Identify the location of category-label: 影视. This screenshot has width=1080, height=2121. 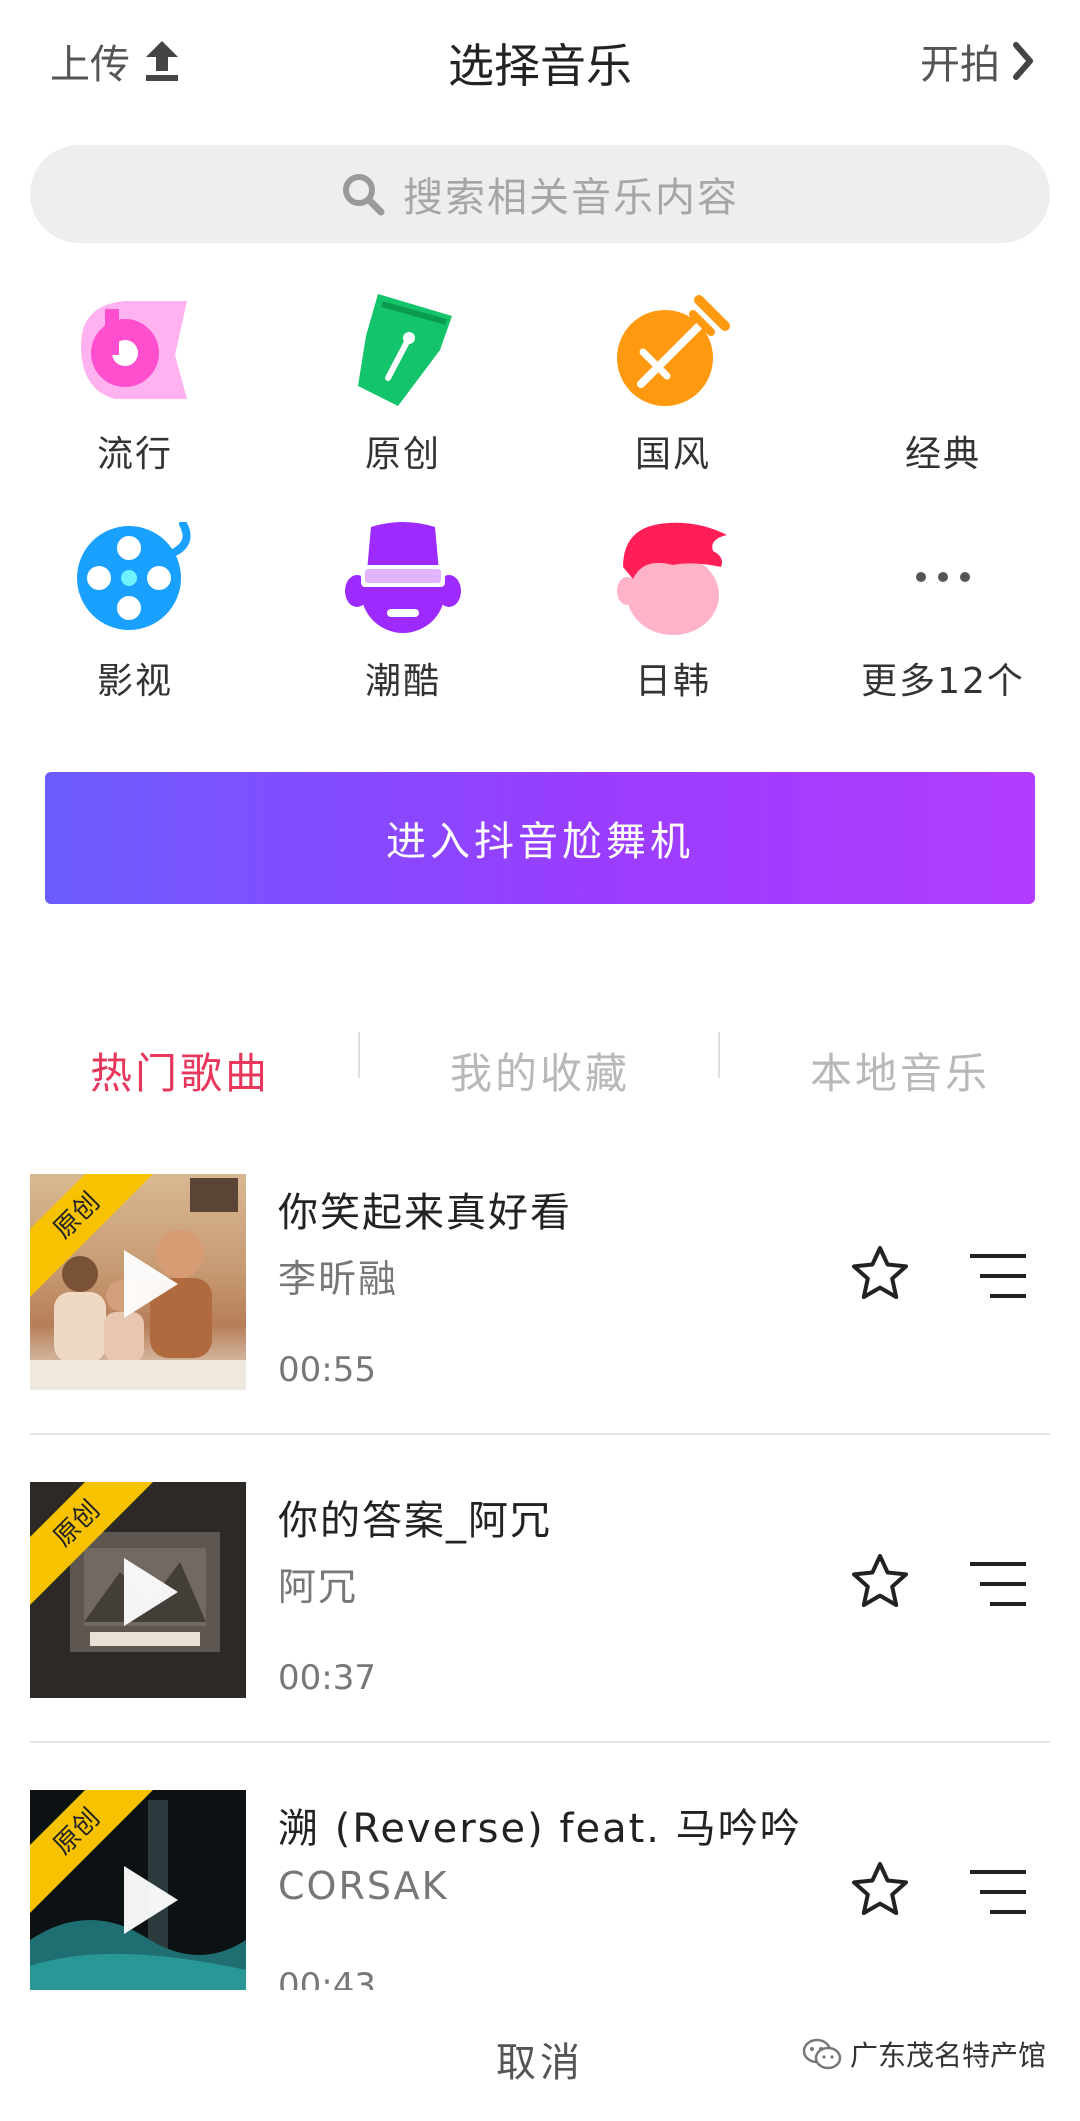
(134, 681).